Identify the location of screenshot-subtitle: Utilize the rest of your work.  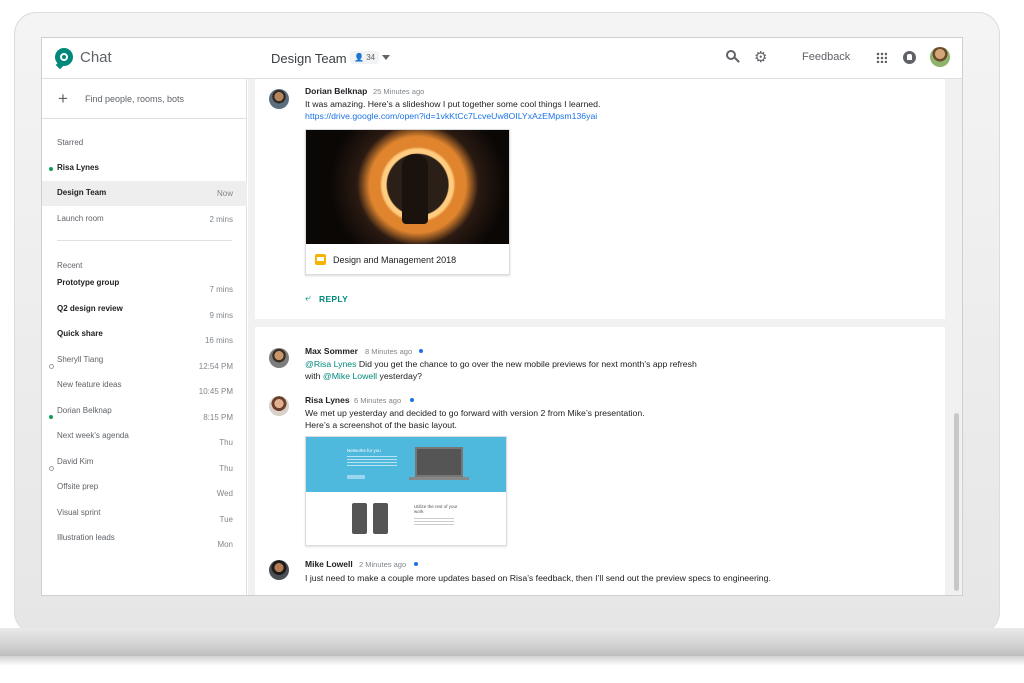
(436, 509).